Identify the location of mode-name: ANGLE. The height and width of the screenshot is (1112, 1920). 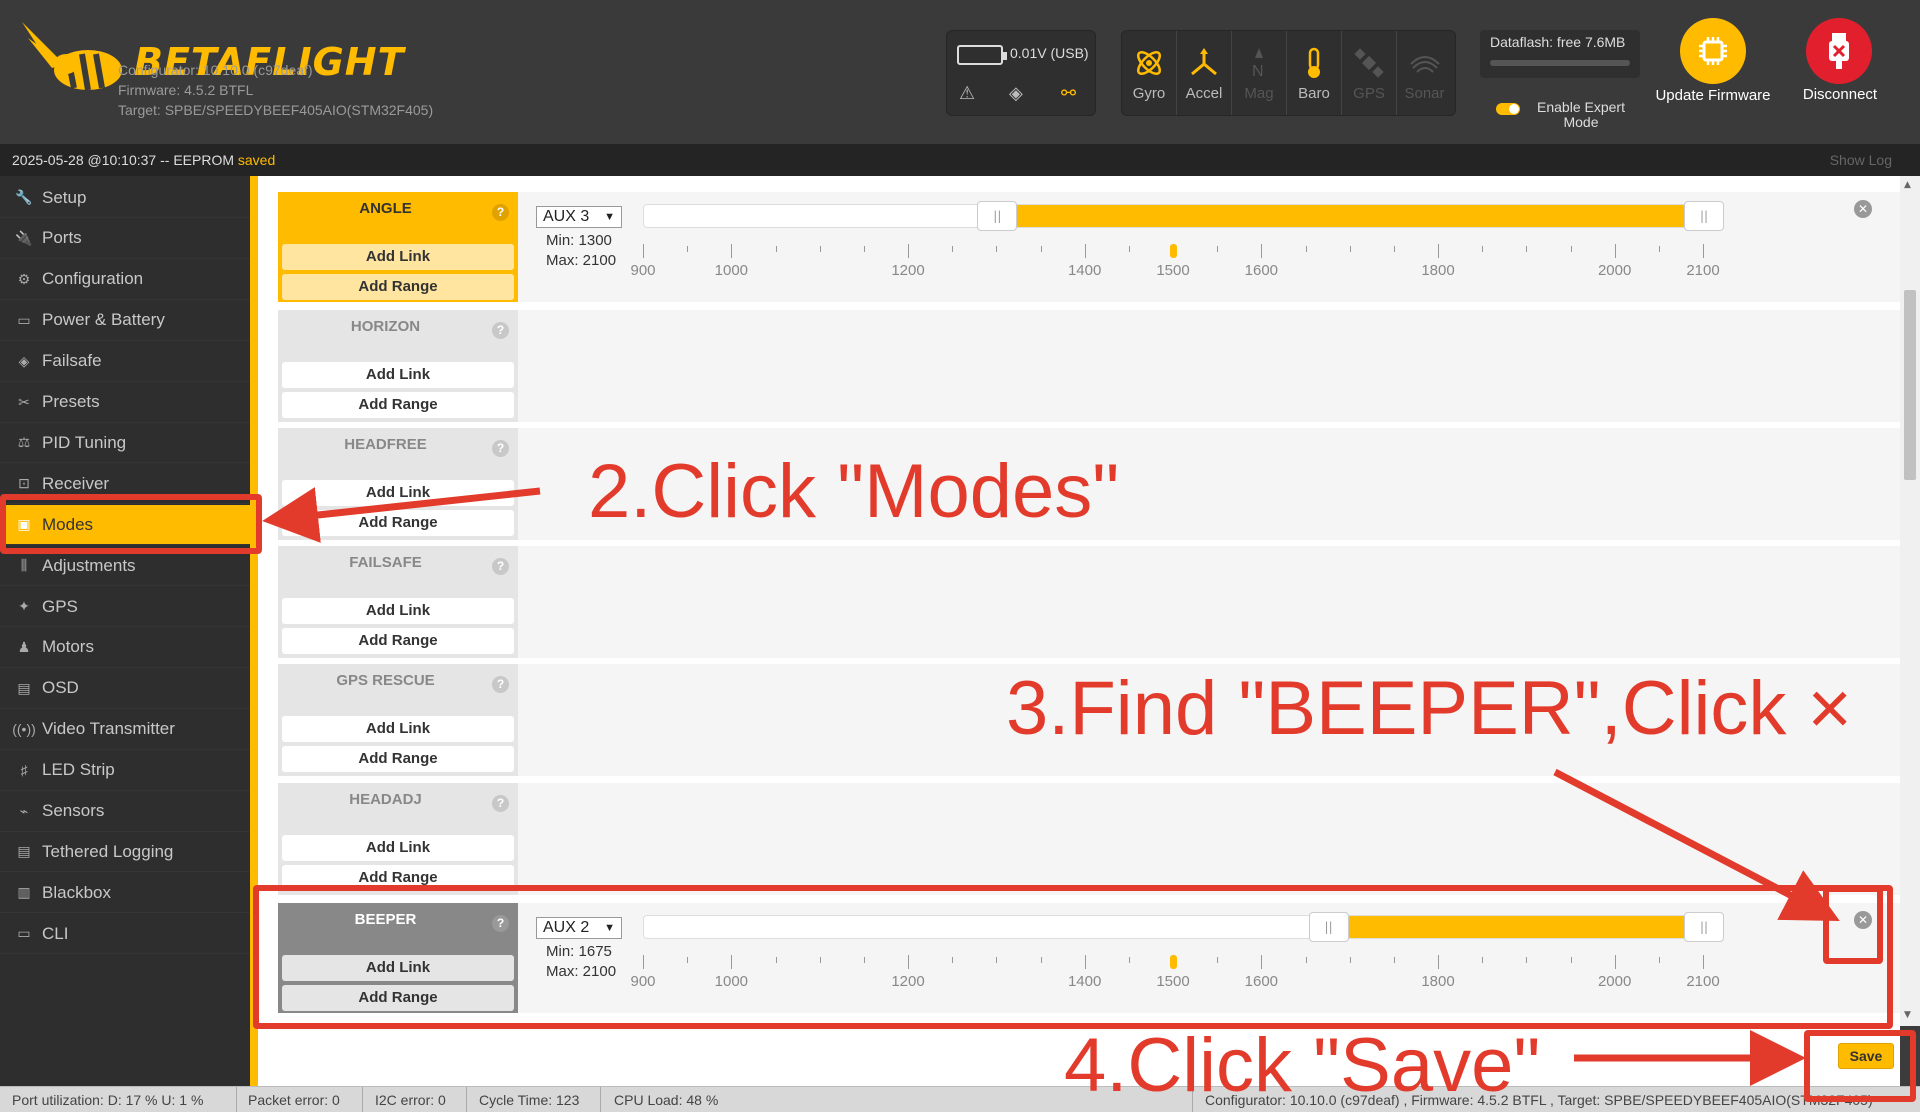
(385, 208).